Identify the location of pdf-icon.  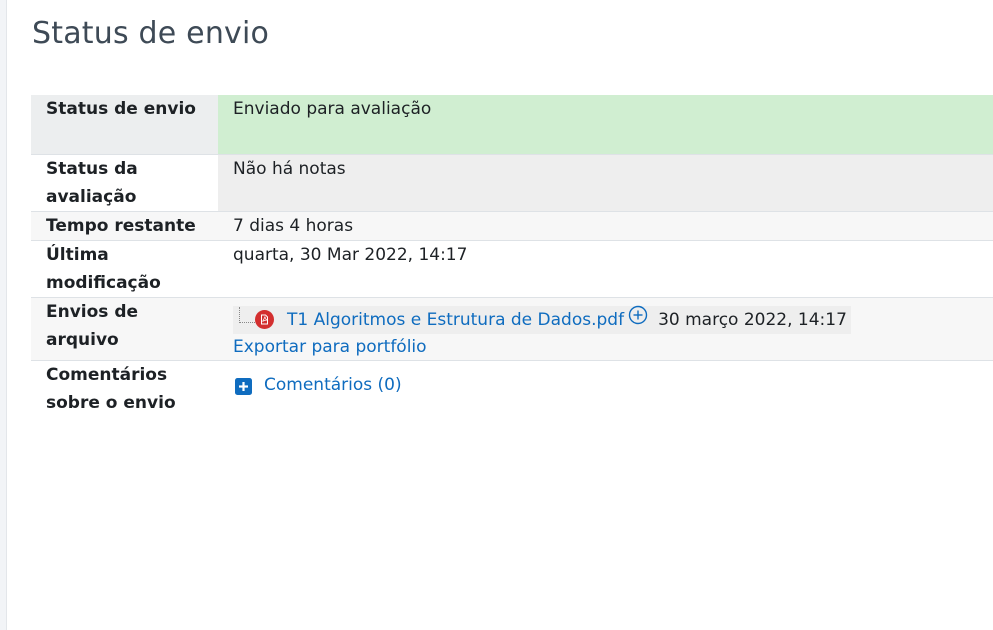
(264, 319).